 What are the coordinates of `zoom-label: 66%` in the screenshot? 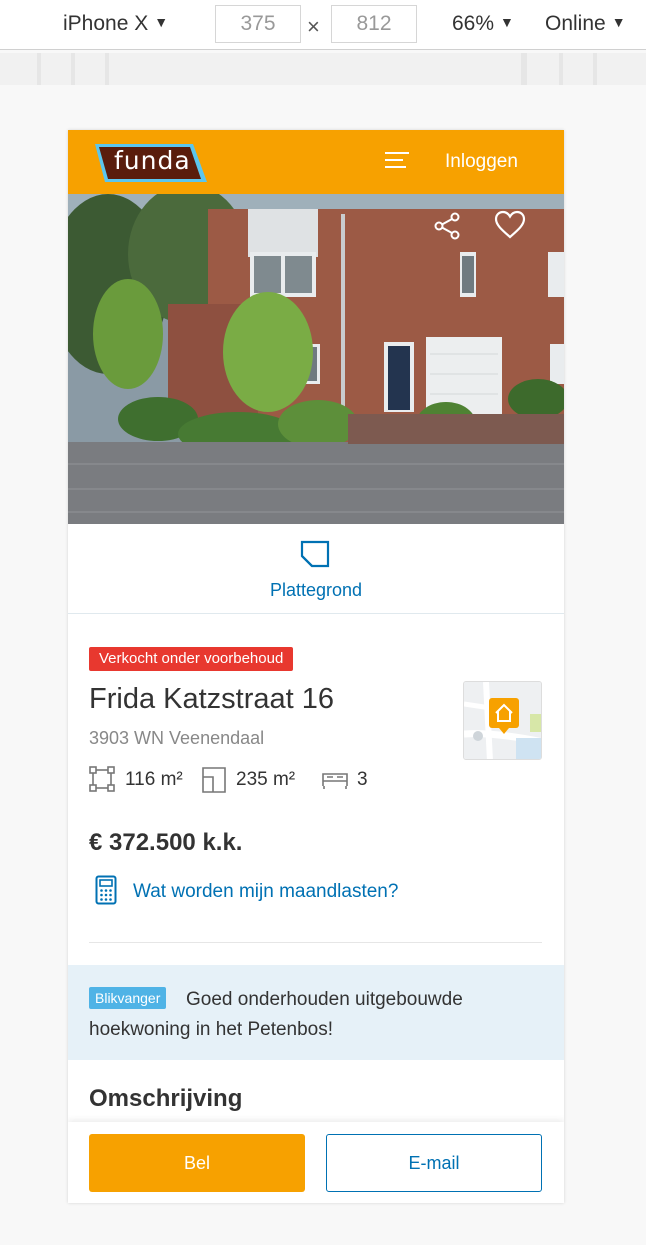 It's located at (473, 23).